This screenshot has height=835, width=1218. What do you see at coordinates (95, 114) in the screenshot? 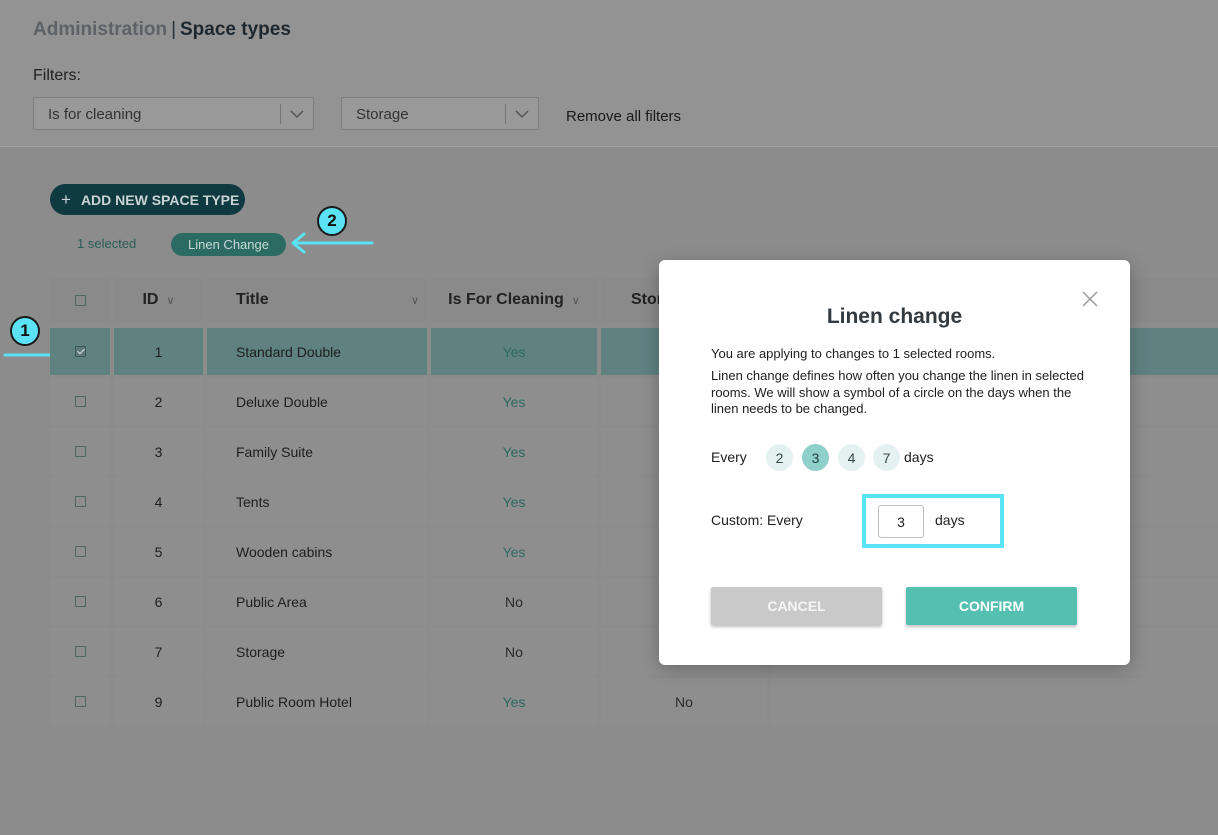
I see `filter-select-value: Is for cleaning` at bounding box center [95, 114].